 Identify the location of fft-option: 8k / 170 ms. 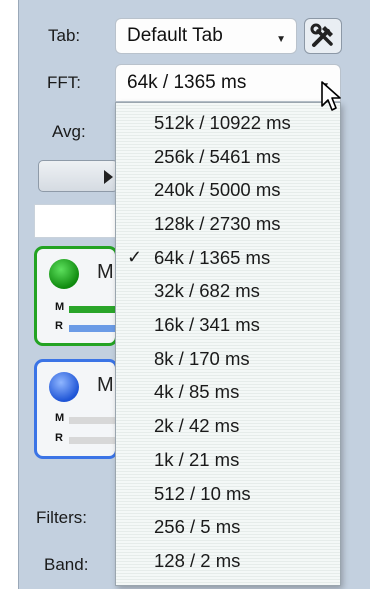
(228, 359).